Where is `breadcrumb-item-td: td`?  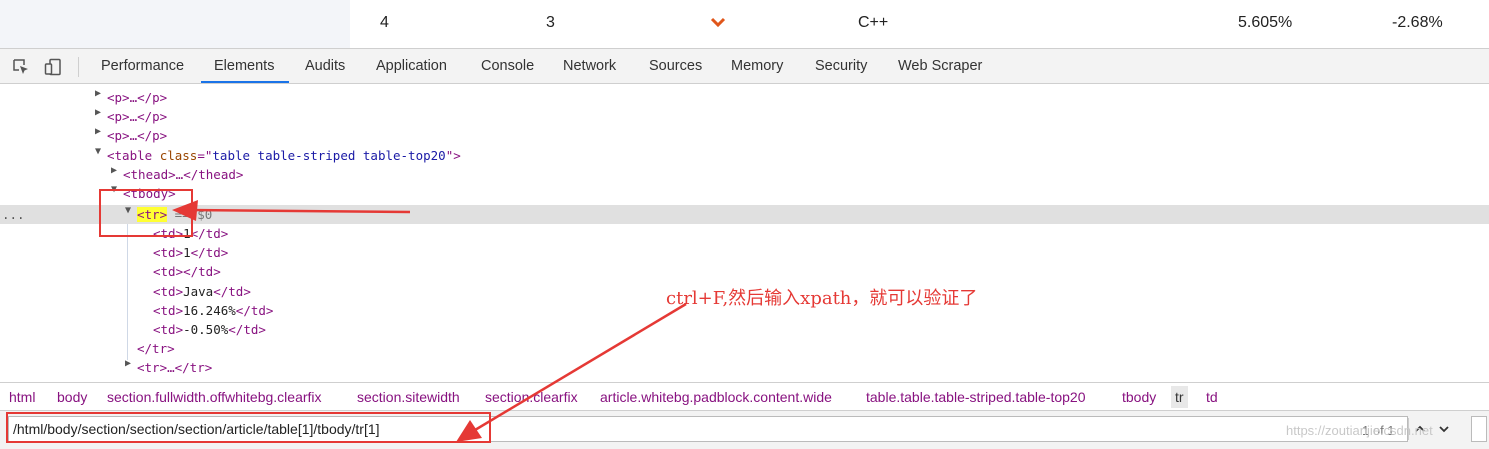 breadcrumb-item-td: td is located at coordinates (1212, 397).